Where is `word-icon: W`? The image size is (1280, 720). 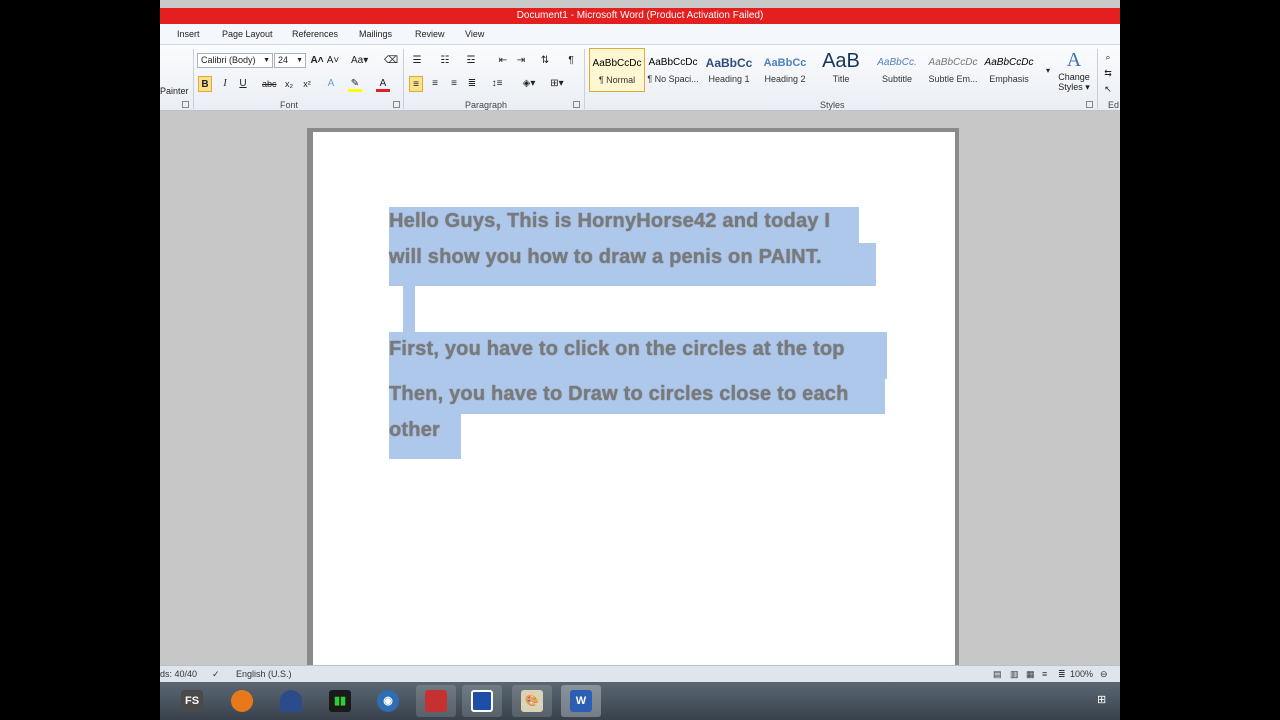
word-icon: W is located at coordinates (581, 701).